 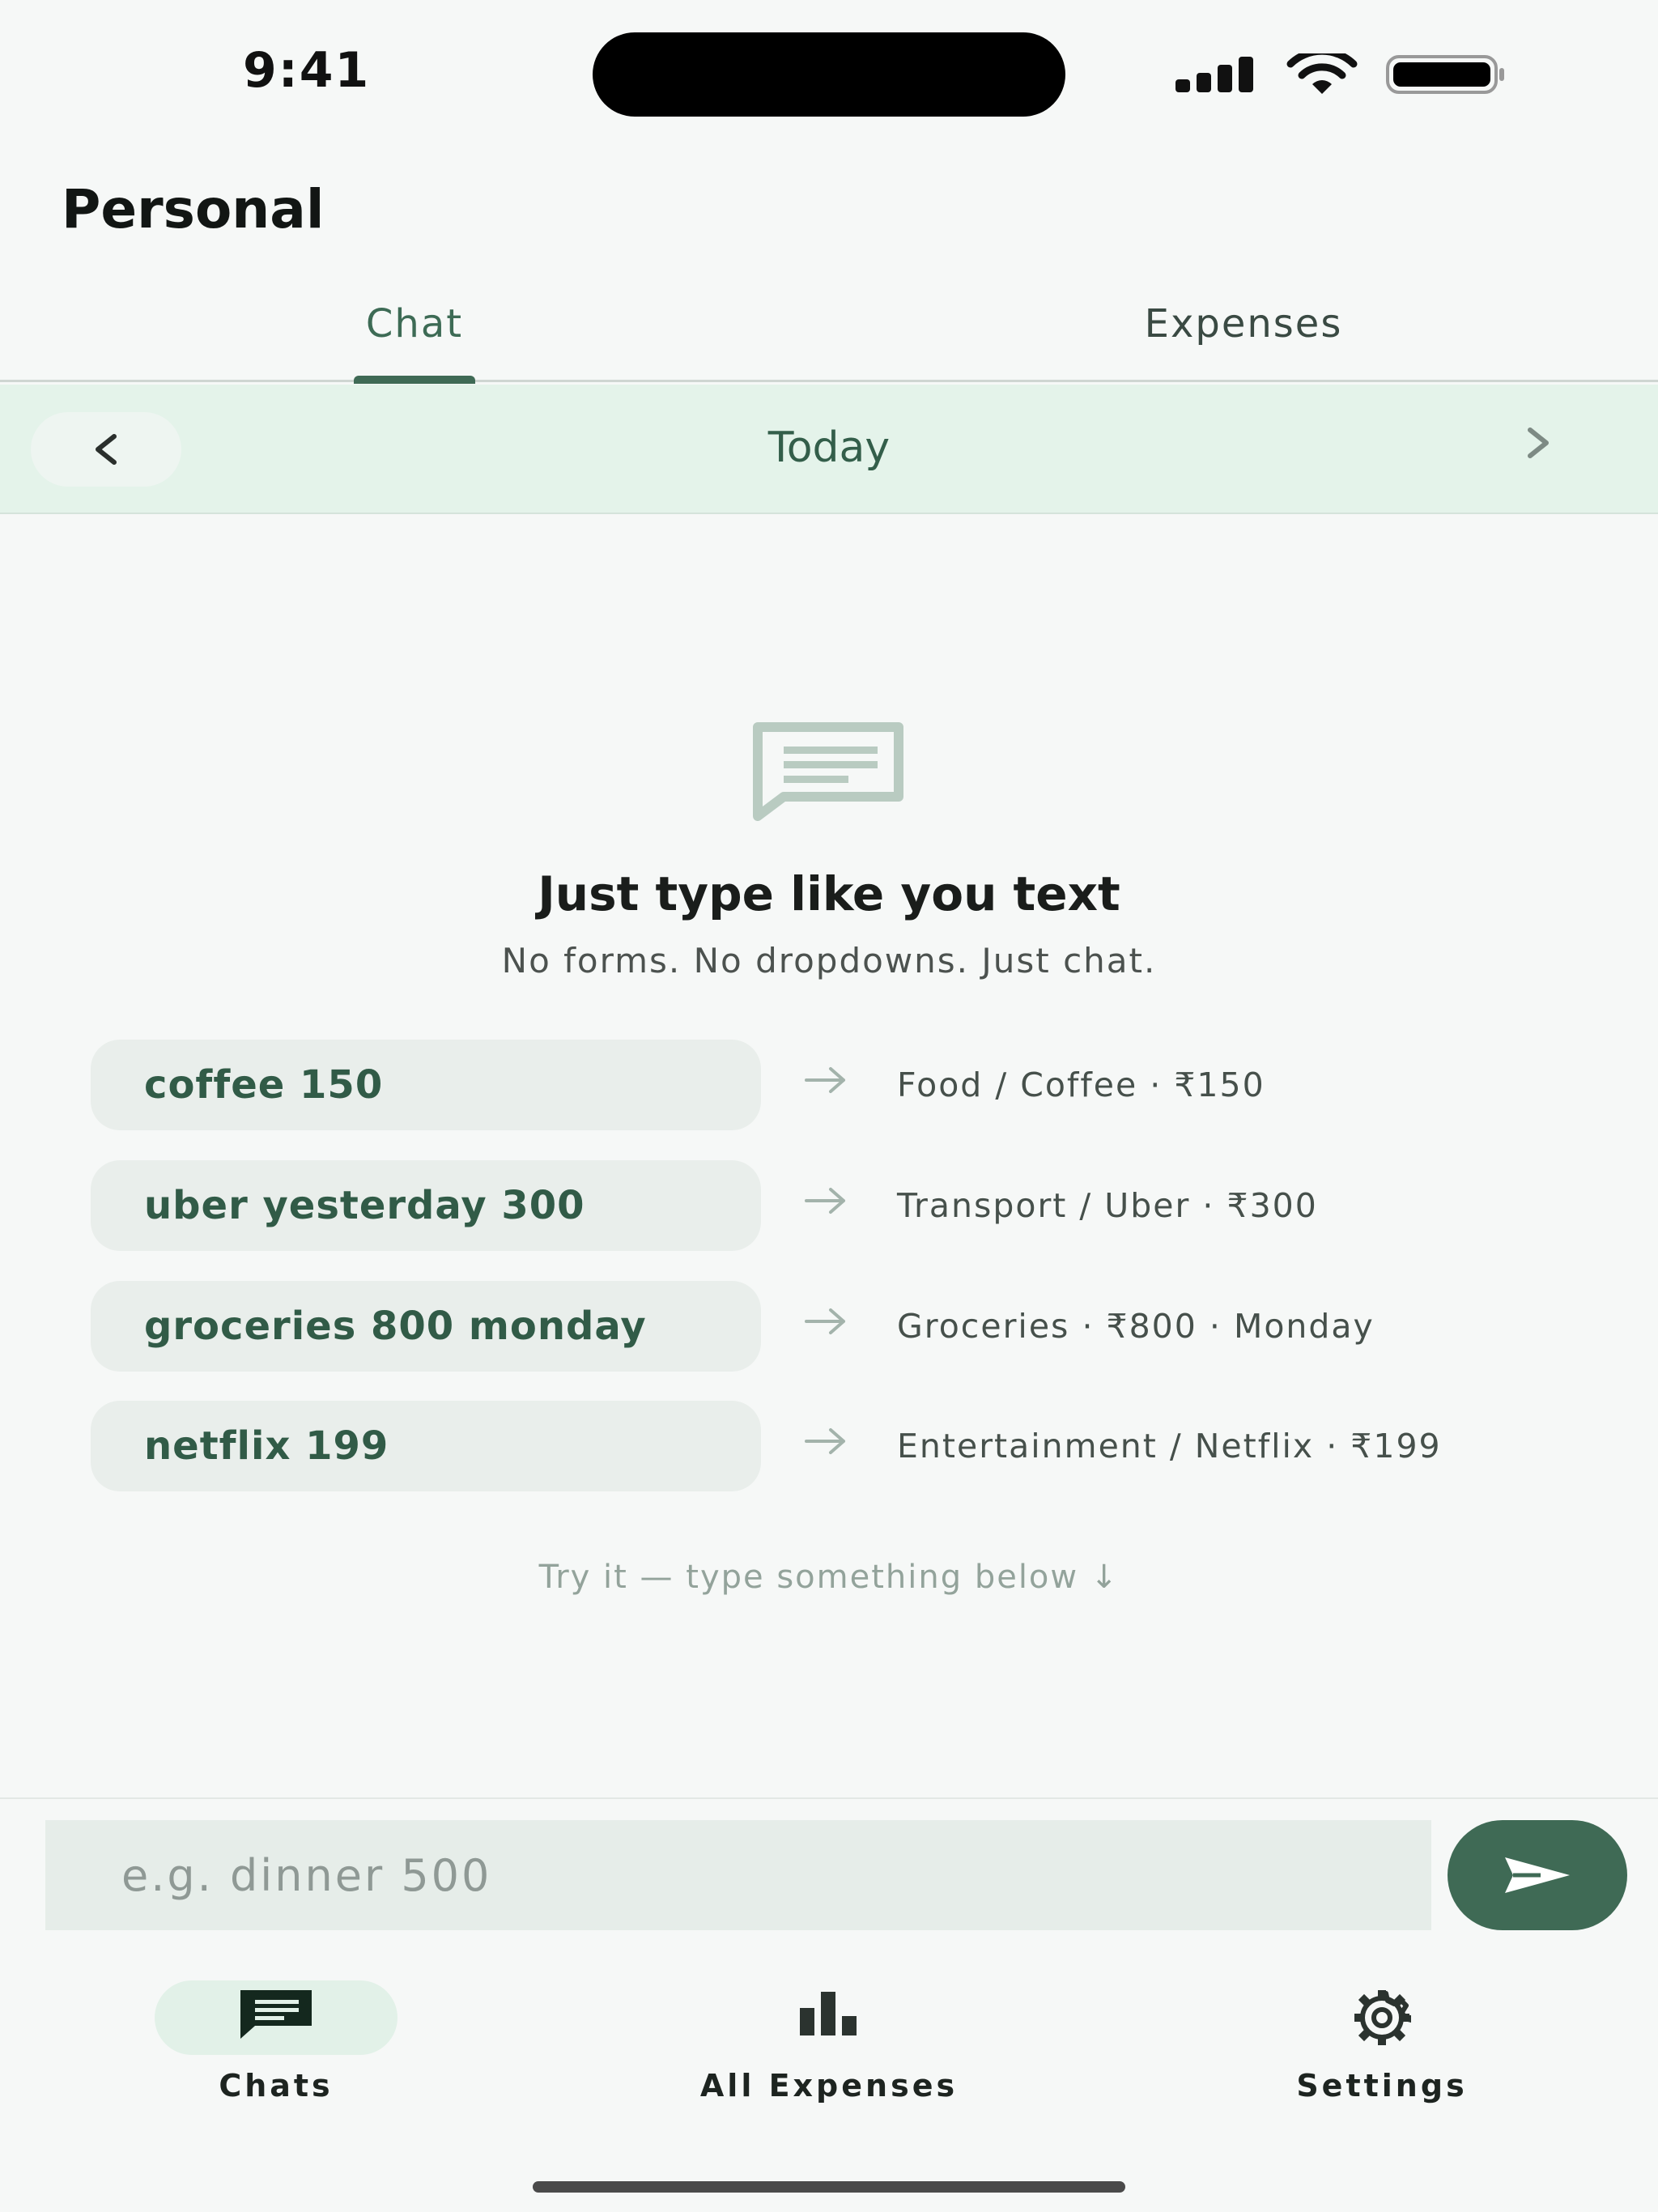 What do you see at coordinates (1445, 75) in the screenshot?
I see `battery-icon` at bounding box center [1445, 75].